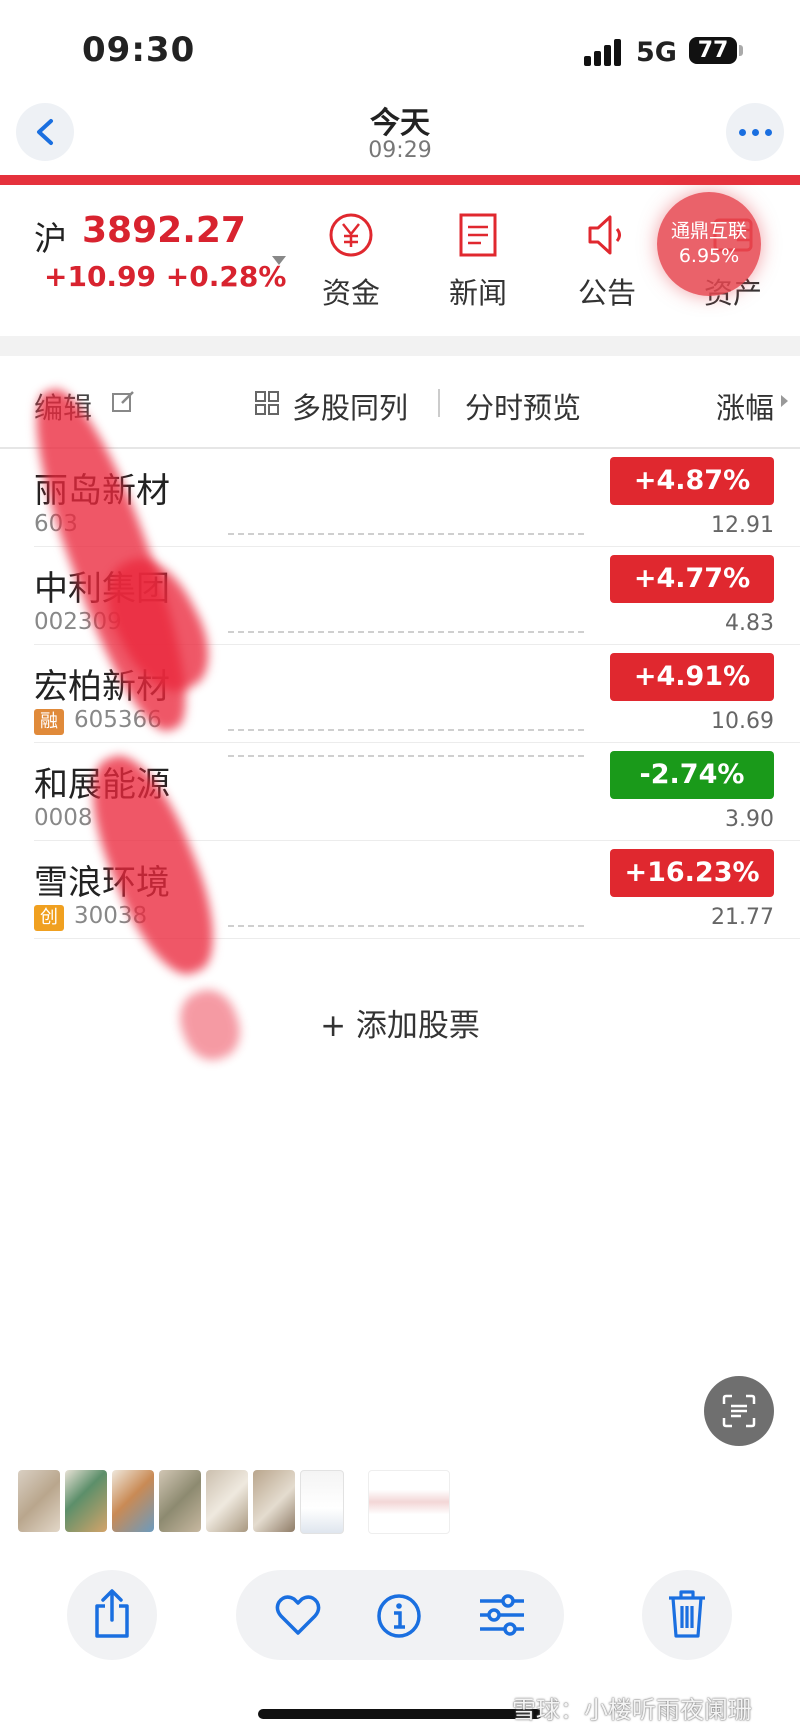 The width and height of the screenshot is (800, 1731). Describe the element at coordinates (267, 405) in the screenshot. I see `grid-icon` at that location.